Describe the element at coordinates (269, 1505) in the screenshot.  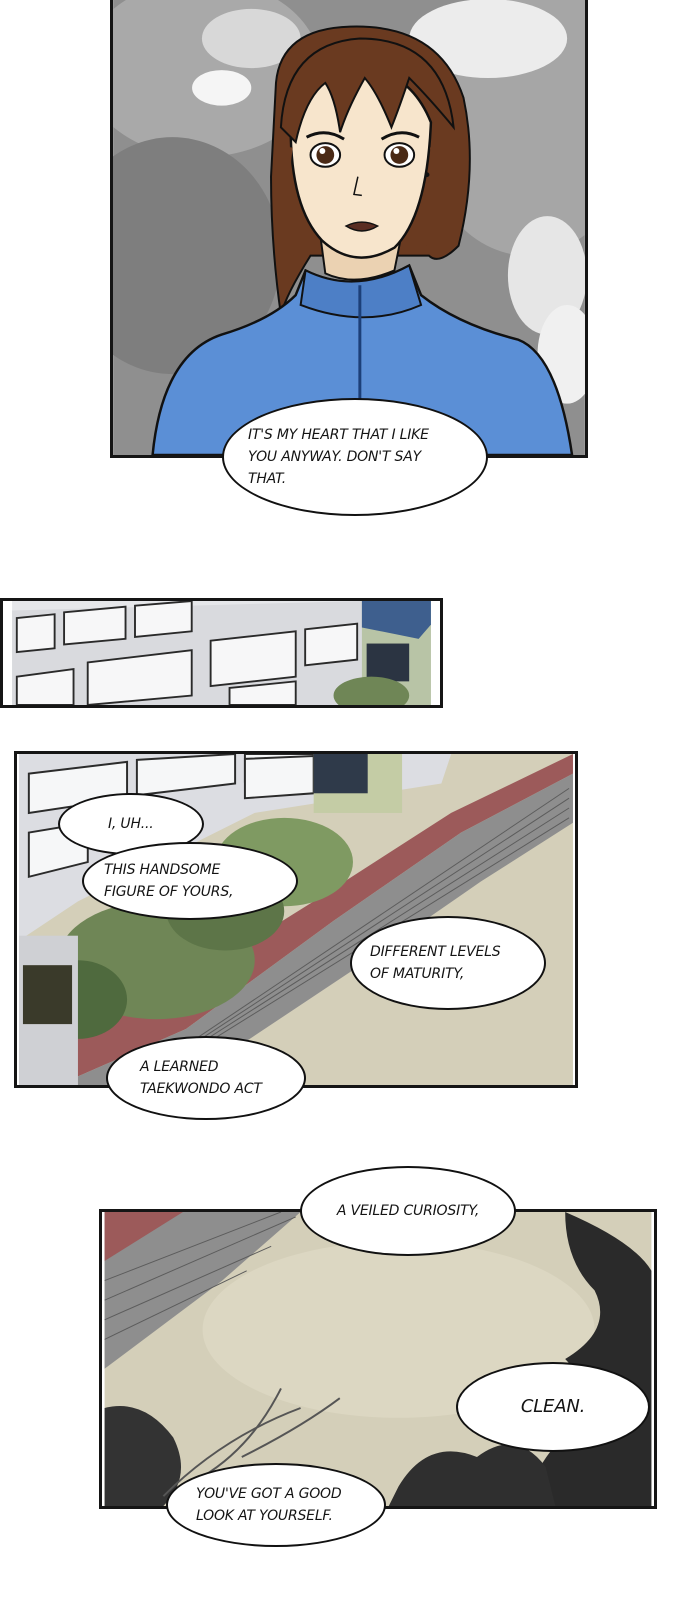
I see `bubble-text-look: YOU'VE GOT A GOOD LOOK AT YOURSELF.` at that location.